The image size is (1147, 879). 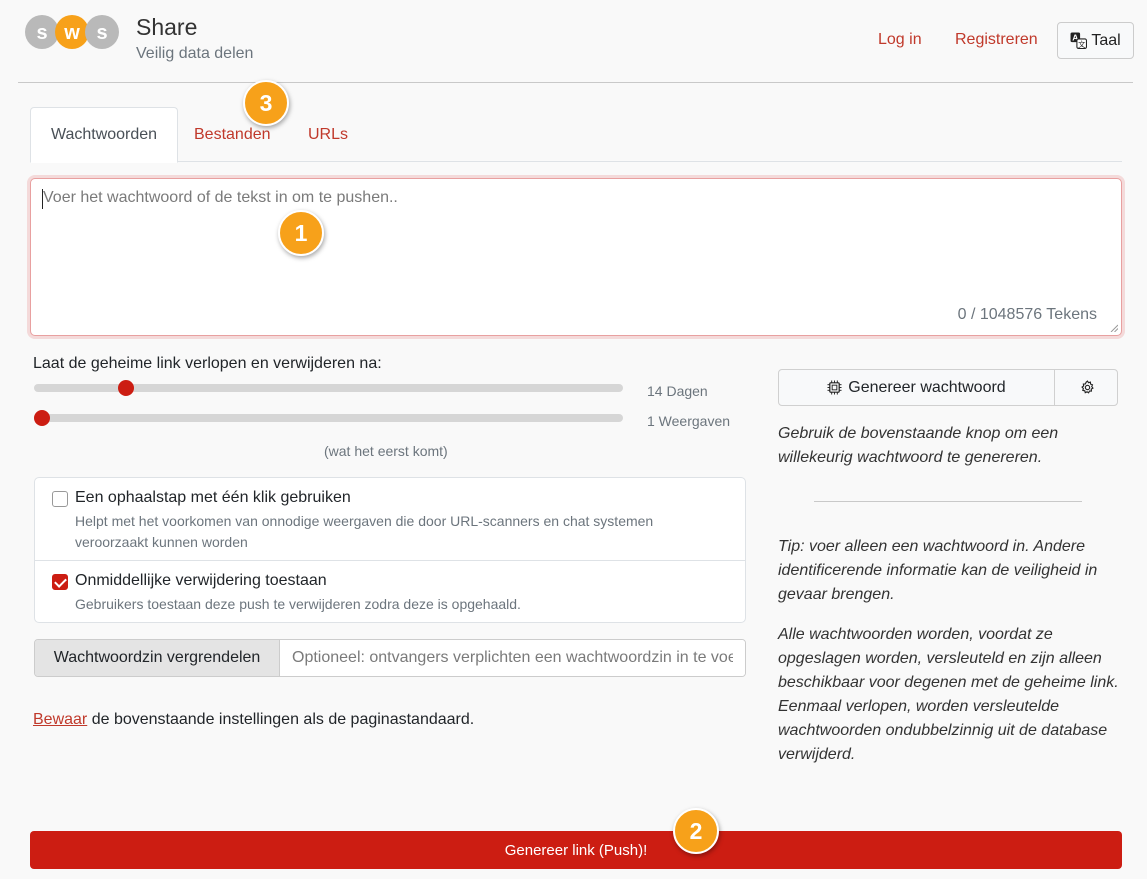 What do you see at coordinates (927, 387) in the screenshot?
I see `generate-password-label: Genereer wachtwoord` at bounding box center [927, 387].